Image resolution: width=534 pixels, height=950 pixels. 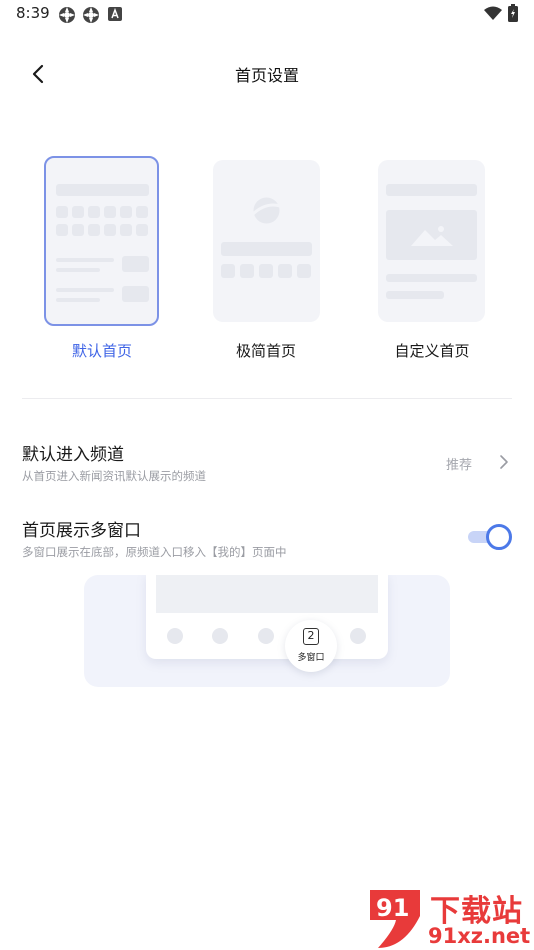 What do you see at coordinates (266, 210) in the screenshot?
I see `planet-logo-icon` at bounding box center [266, 210].